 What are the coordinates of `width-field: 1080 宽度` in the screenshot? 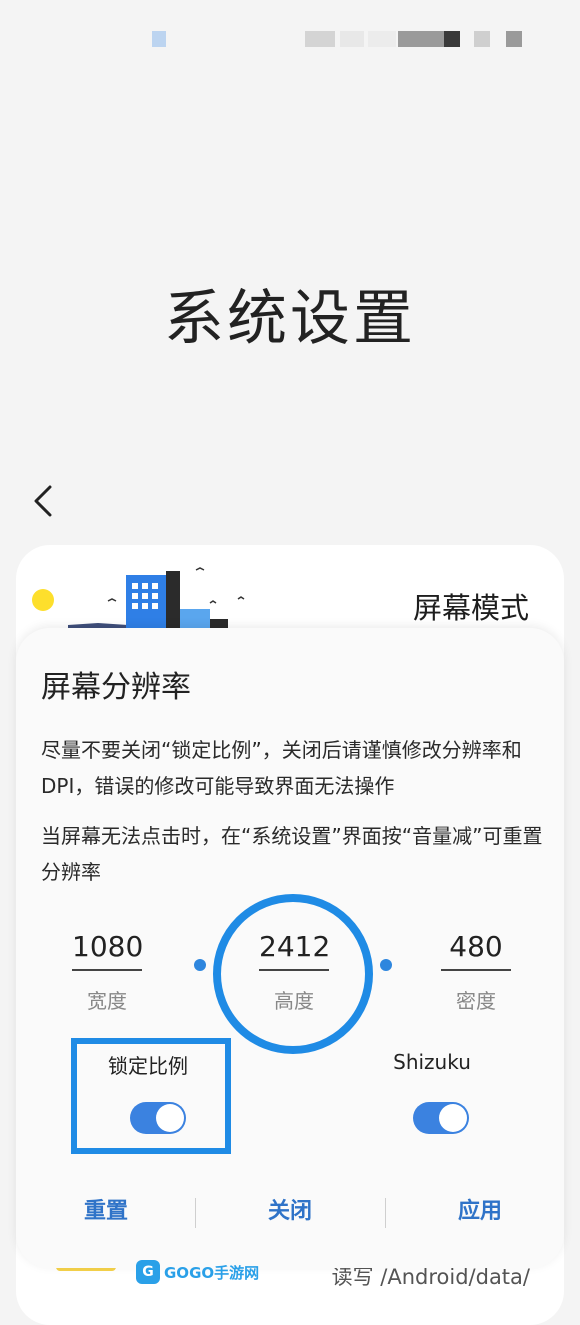 It's located at (107, 972).